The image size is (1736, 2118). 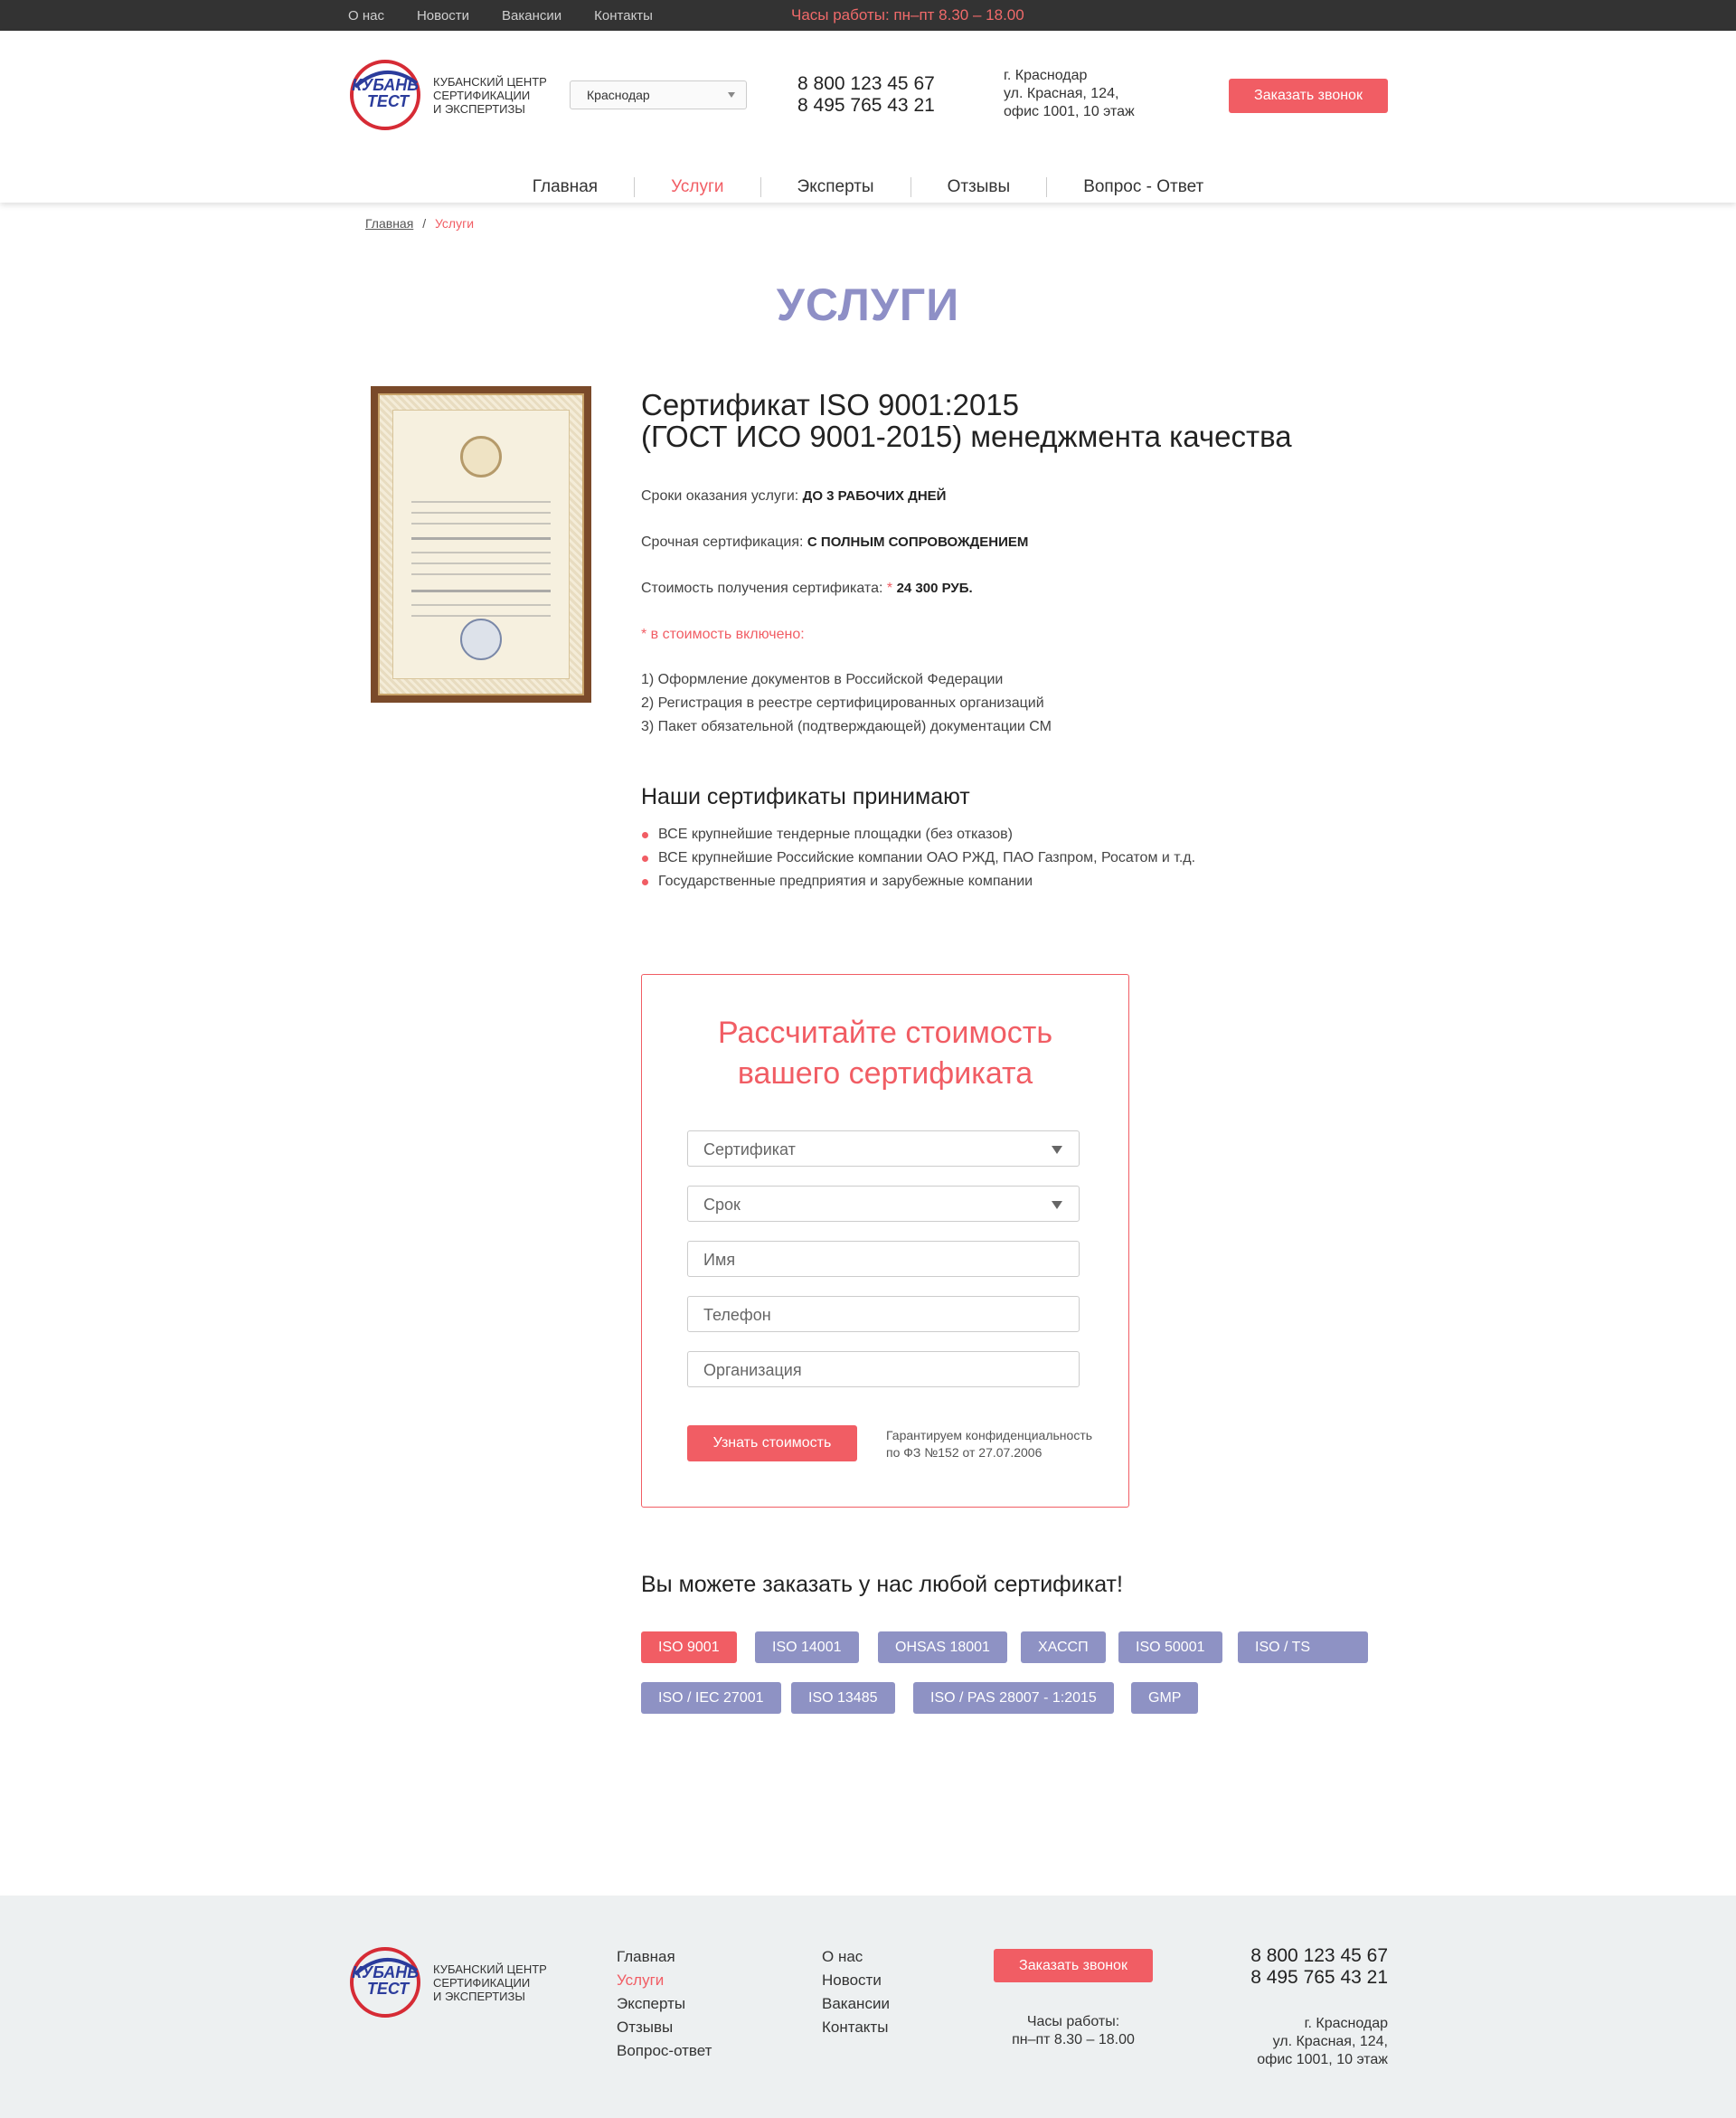 I want to click on phone-input: Телефон, so click(x=884, y=1314).